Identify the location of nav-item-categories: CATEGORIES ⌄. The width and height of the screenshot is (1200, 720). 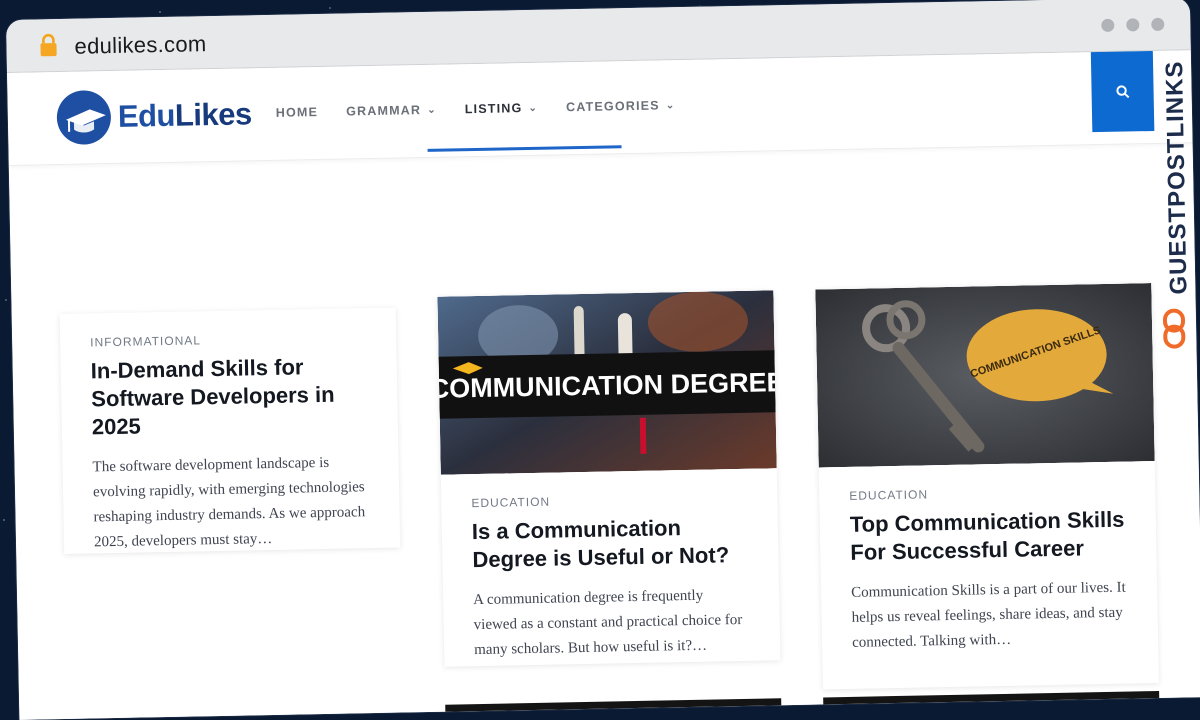
(621, 106).